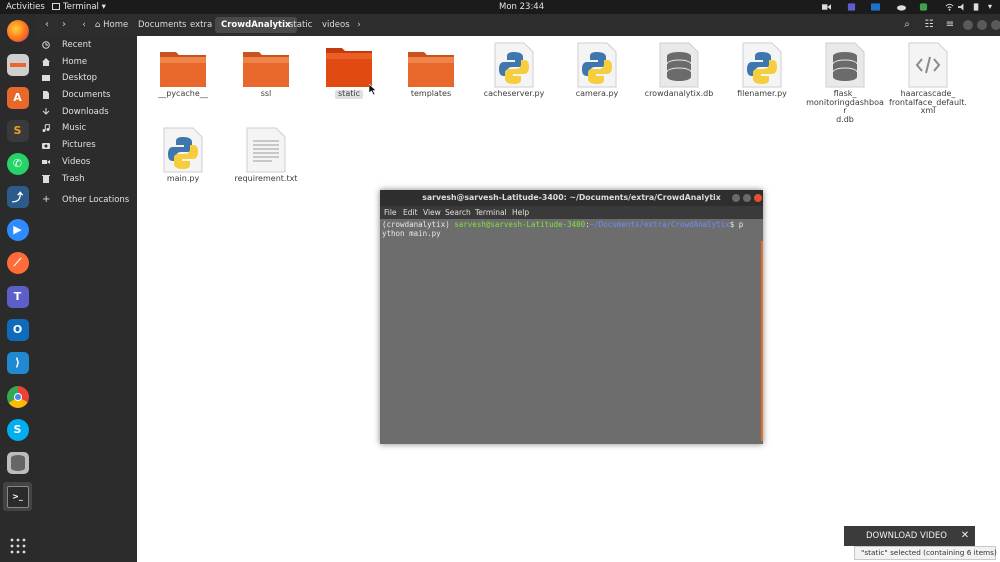  Describe the element at coordinates (762, 65) in the screenshot. I see `python-file-icon` at that location.